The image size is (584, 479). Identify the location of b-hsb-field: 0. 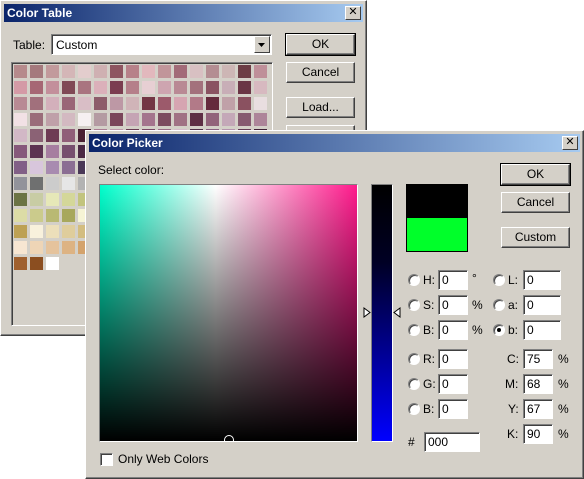
(453, 330).